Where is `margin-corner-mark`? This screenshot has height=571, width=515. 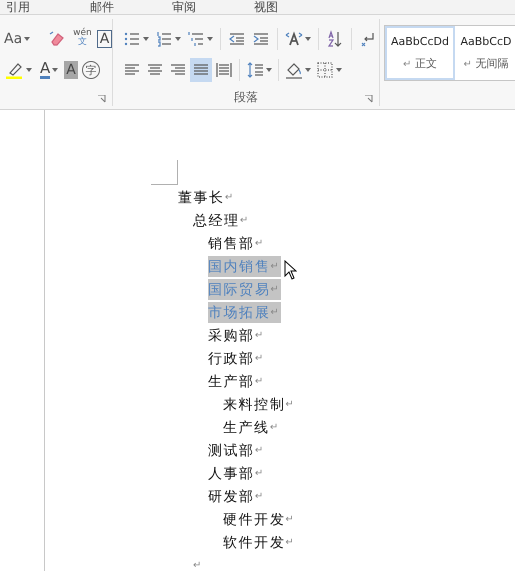 margin-corner-mark is located at coordinates (164, 172).